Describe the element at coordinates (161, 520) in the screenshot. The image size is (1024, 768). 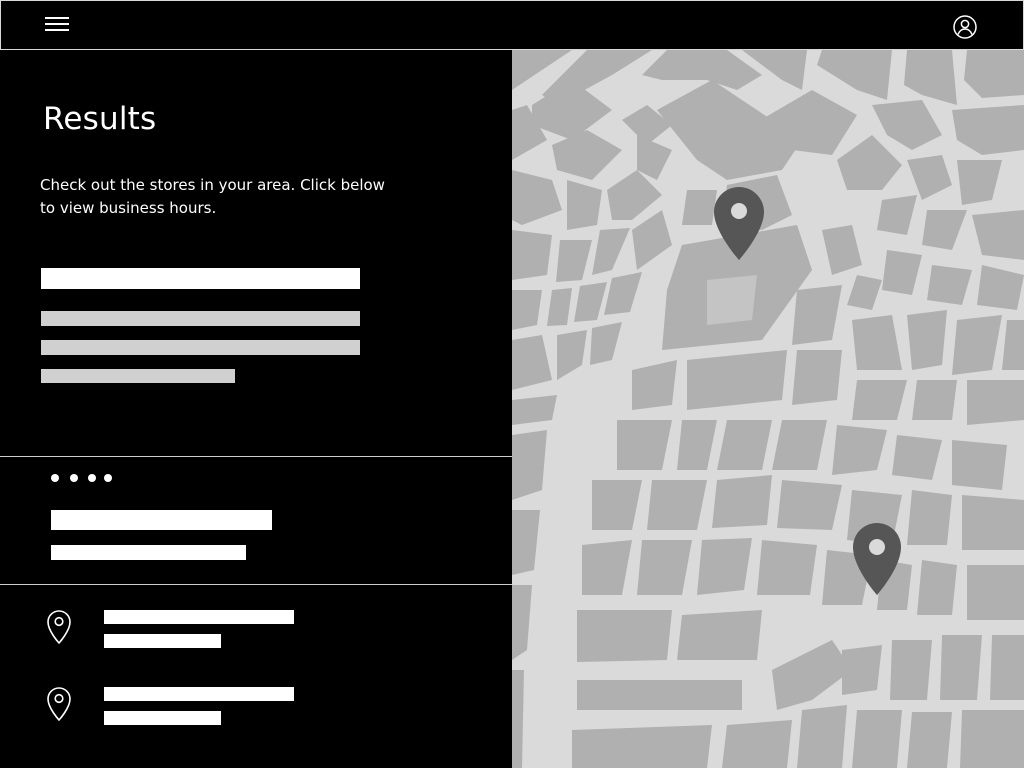
I see `store-name-placeholder` at that location.